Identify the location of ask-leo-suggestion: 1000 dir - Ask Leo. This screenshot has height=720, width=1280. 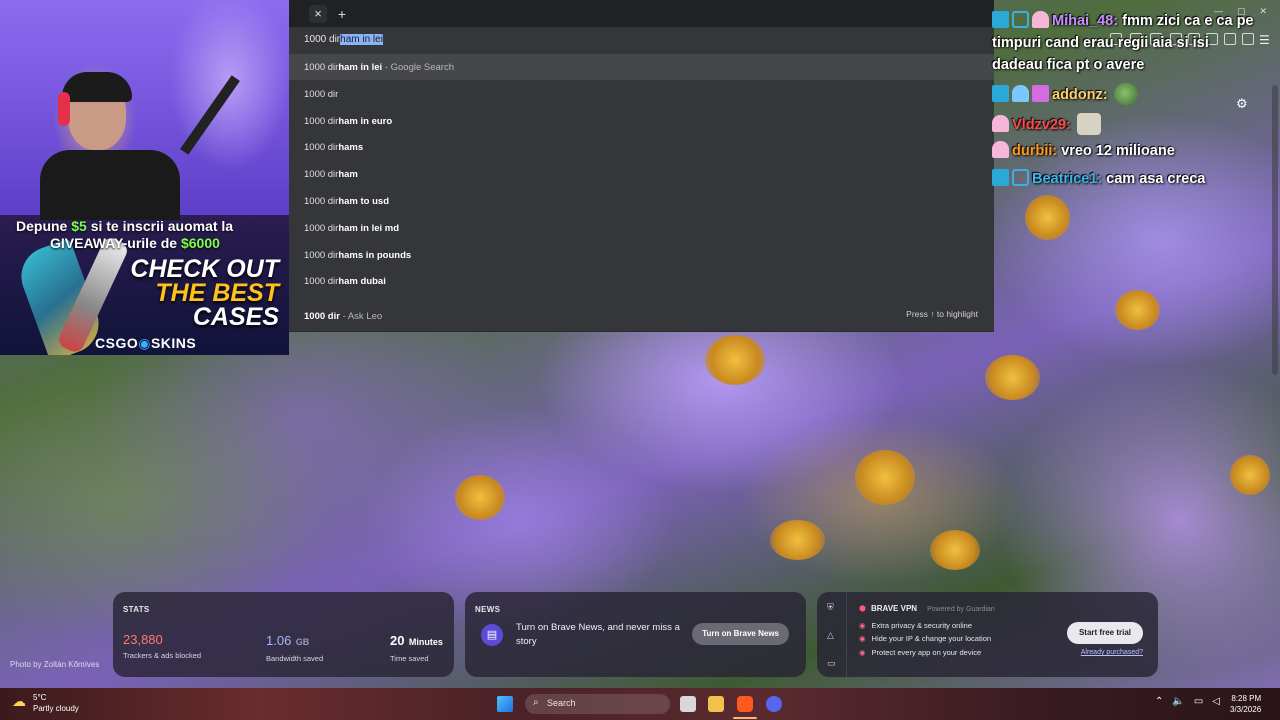
(641, 316).